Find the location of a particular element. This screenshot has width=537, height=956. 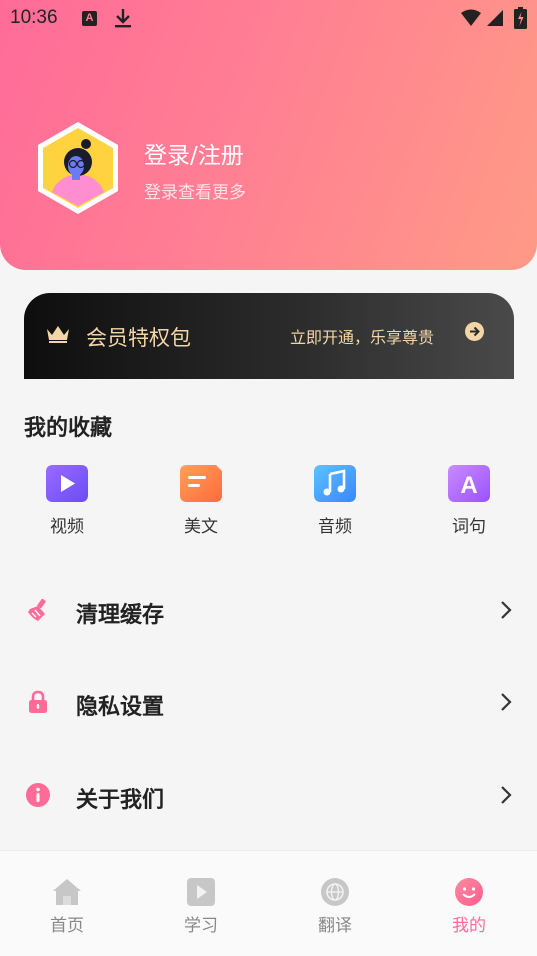

menu-clear-cache: 清理缓存 is located at coordinates (268, 610).